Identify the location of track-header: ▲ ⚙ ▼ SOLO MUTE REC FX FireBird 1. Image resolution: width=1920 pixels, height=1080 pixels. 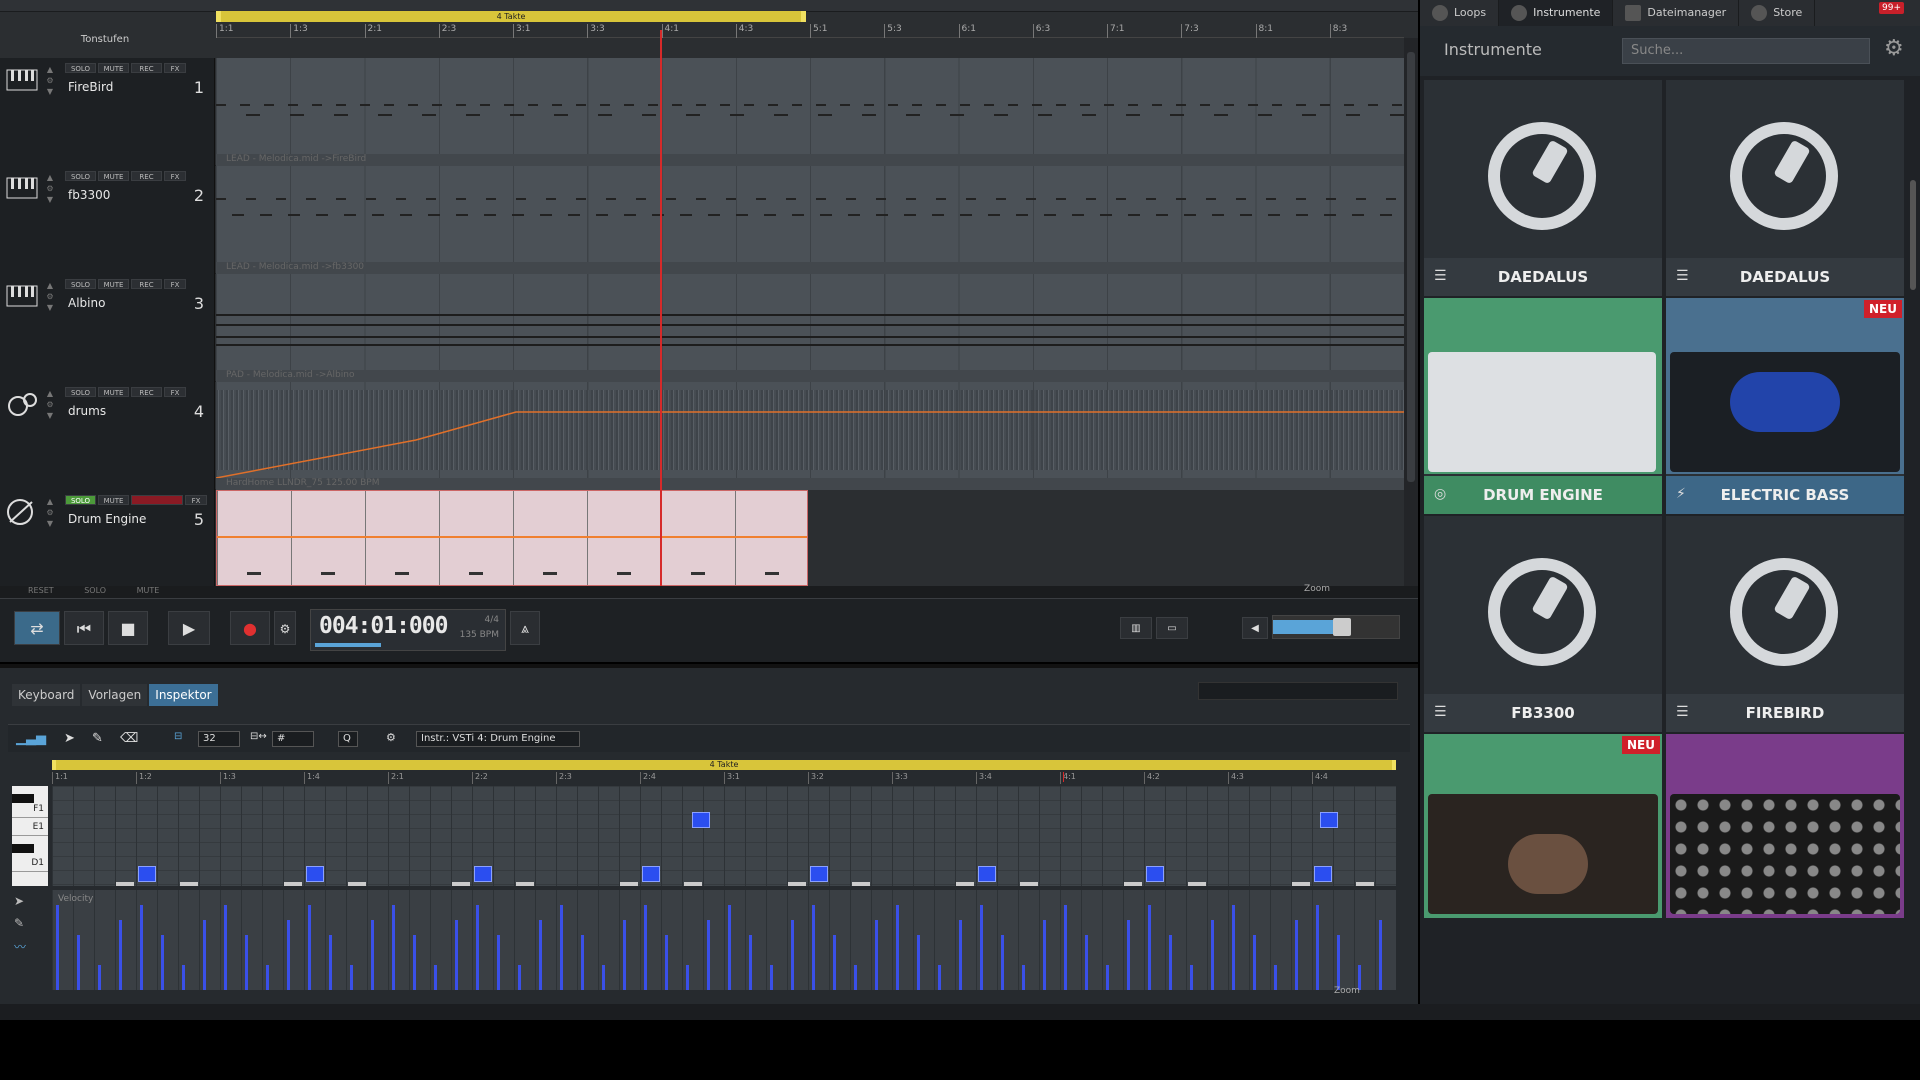
(107, 112).